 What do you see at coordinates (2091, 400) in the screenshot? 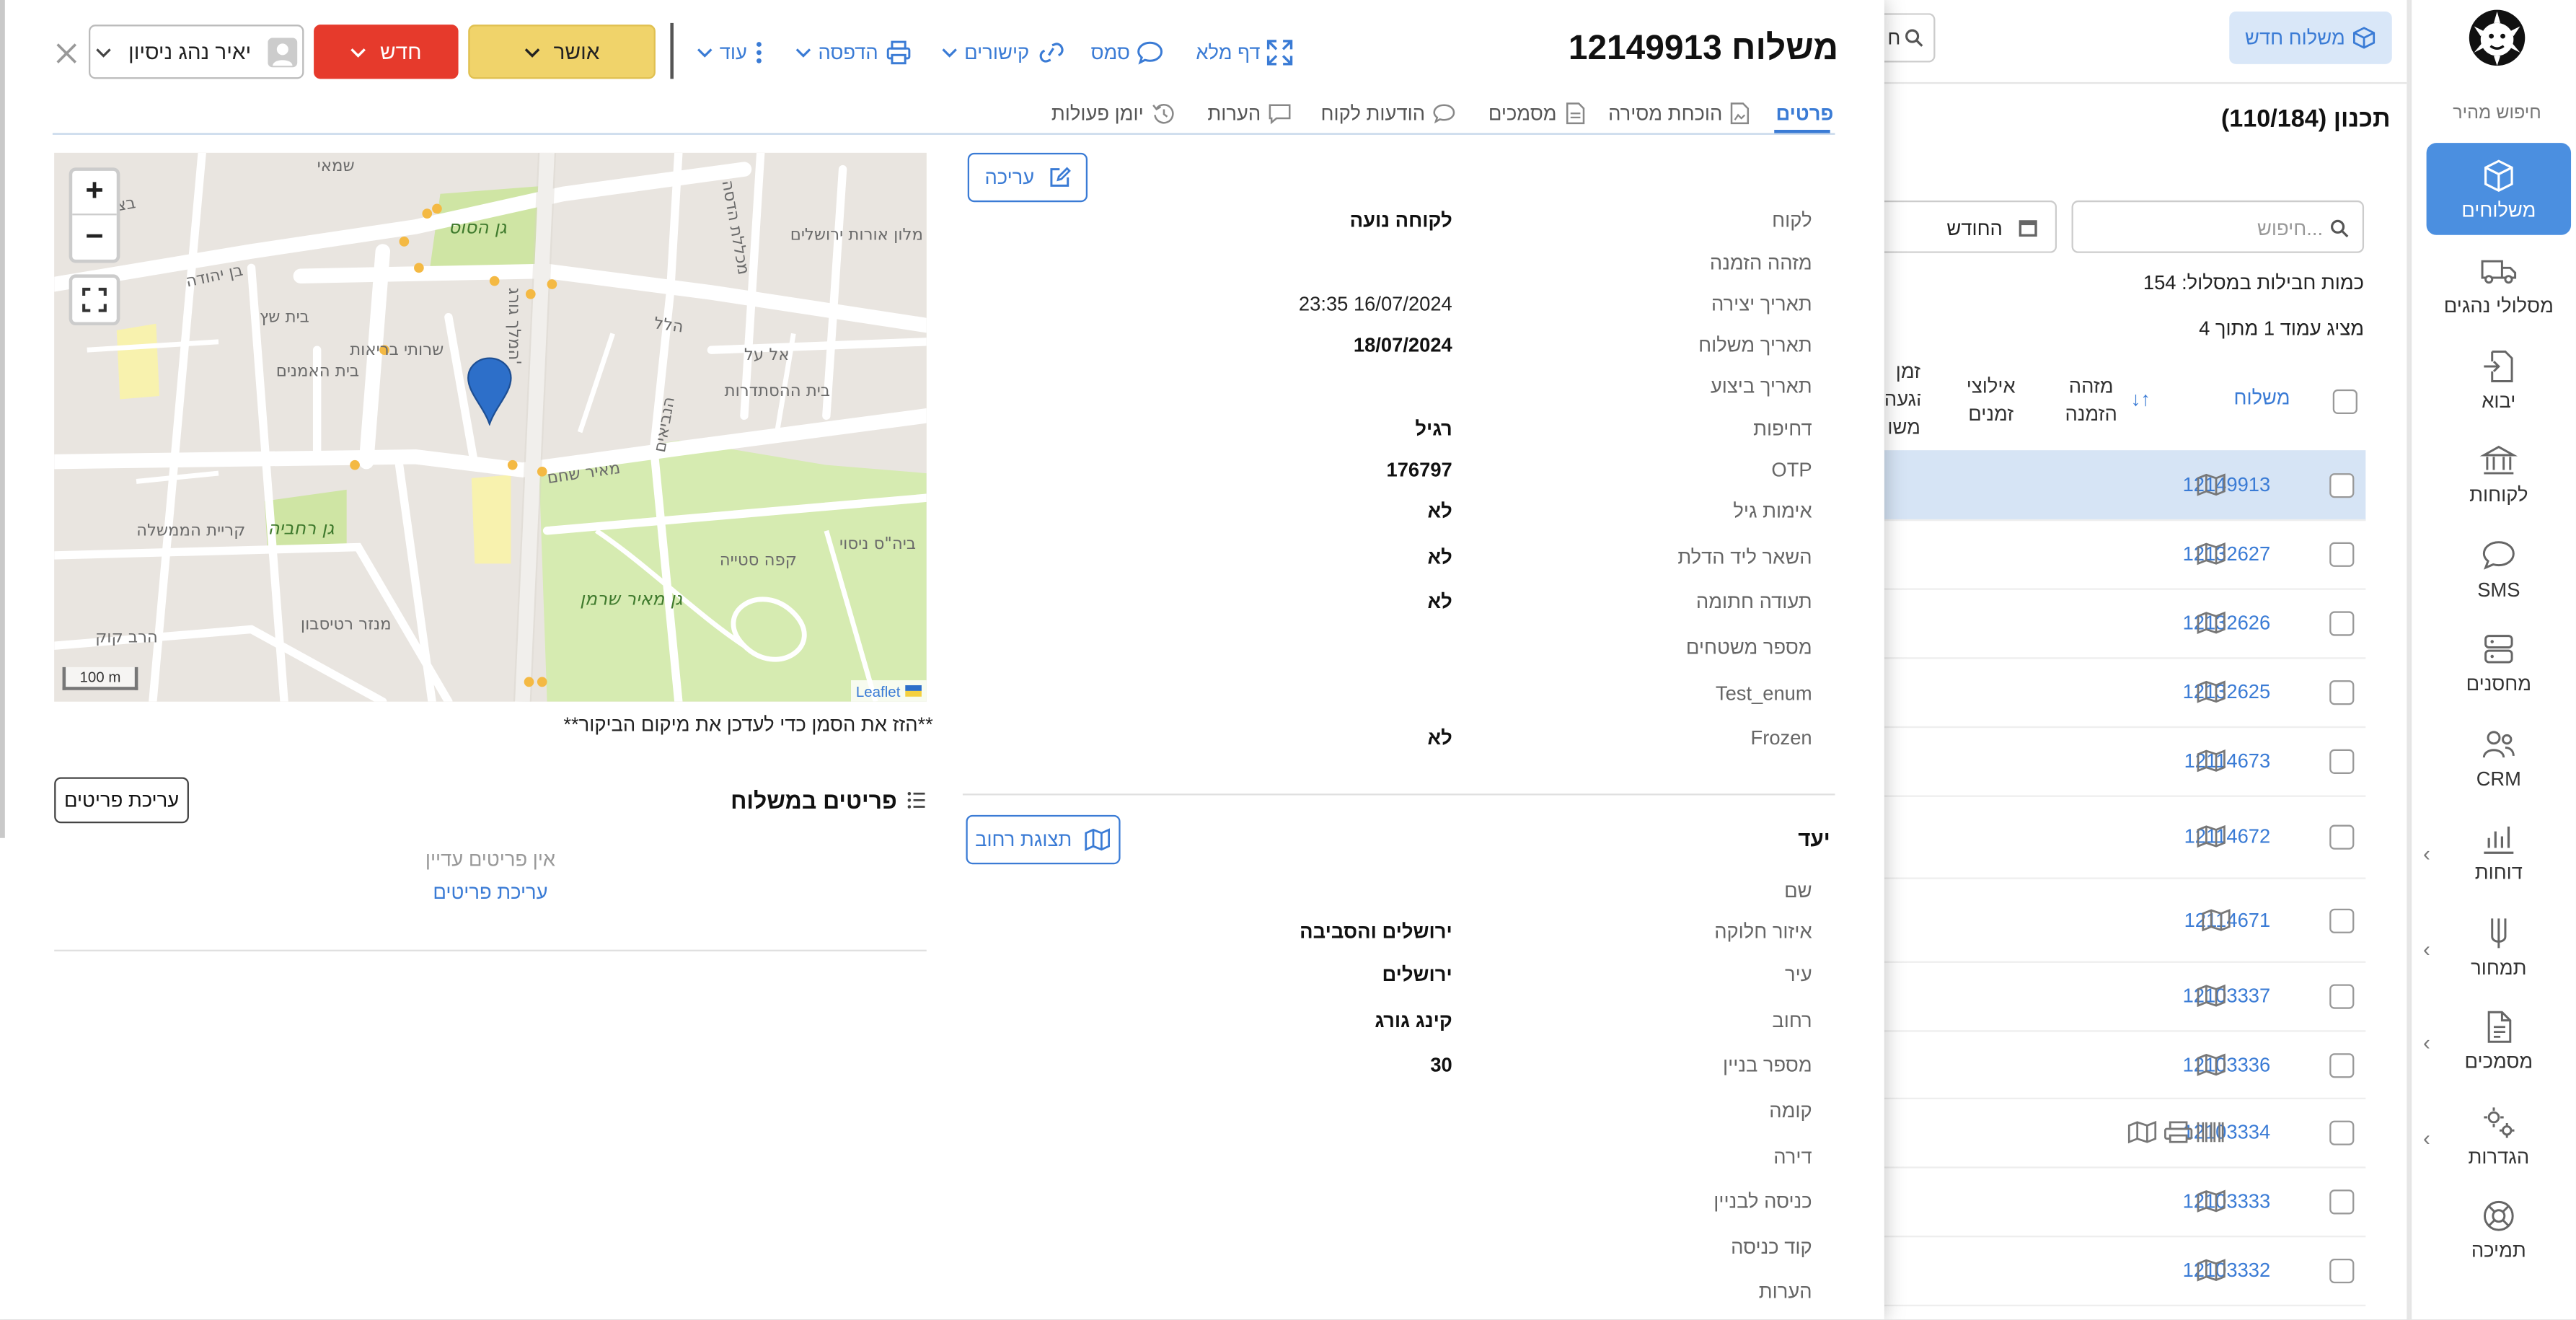
I see `col-order-id: מזהה הזמנה` at bounding box center [2091, 400].